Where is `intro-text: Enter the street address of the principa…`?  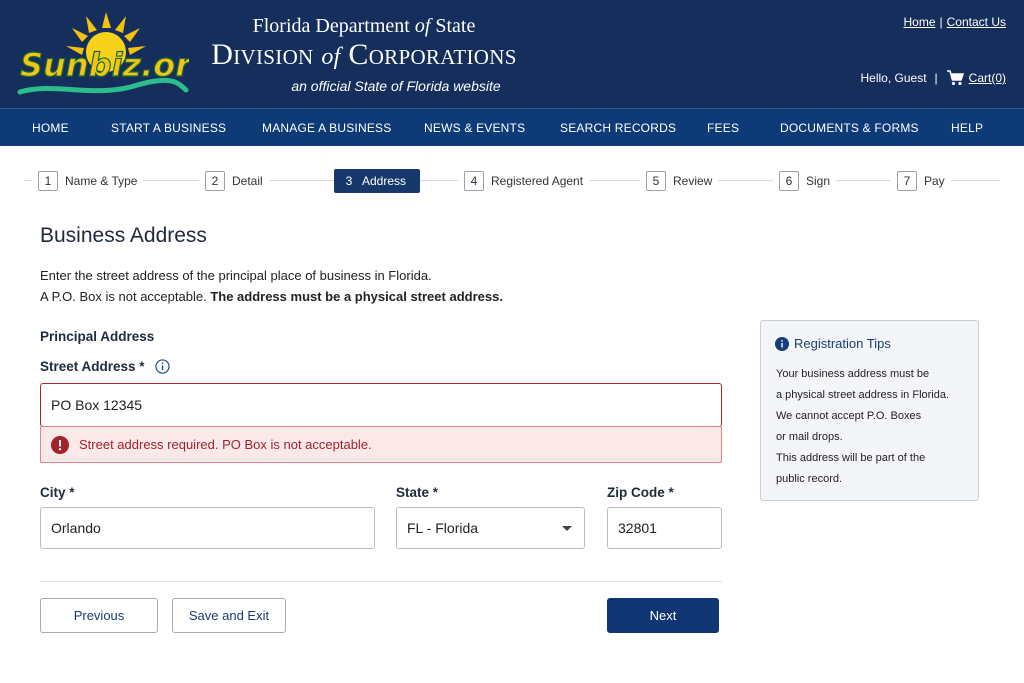 intro-text: Enter the street address of the principa… is located at coordinates (271, 286).